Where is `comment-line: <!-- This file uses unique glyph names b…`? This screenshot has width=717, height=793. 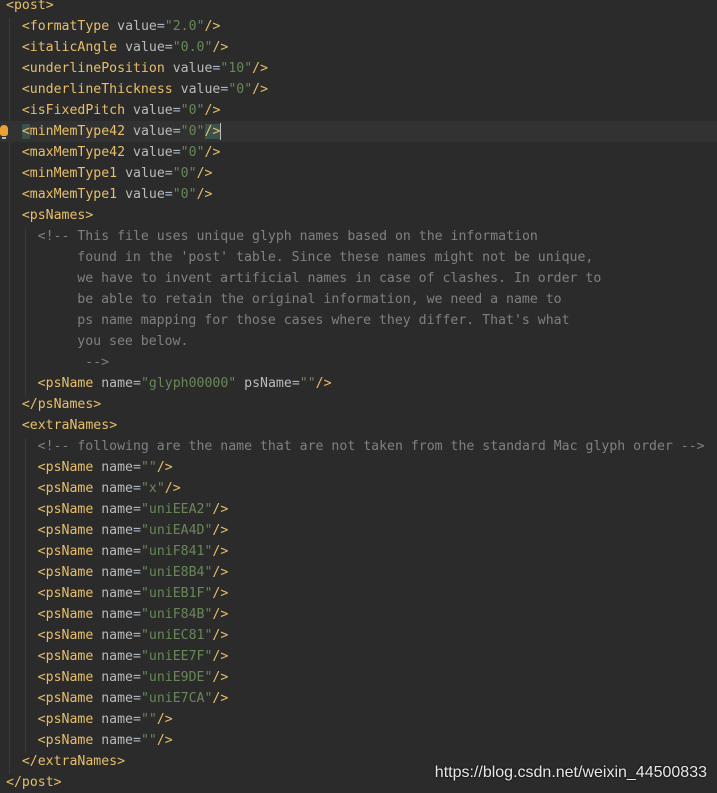
comment-line: <!-- This file uses unique glyph names b… is located at coordinates (358, 236).